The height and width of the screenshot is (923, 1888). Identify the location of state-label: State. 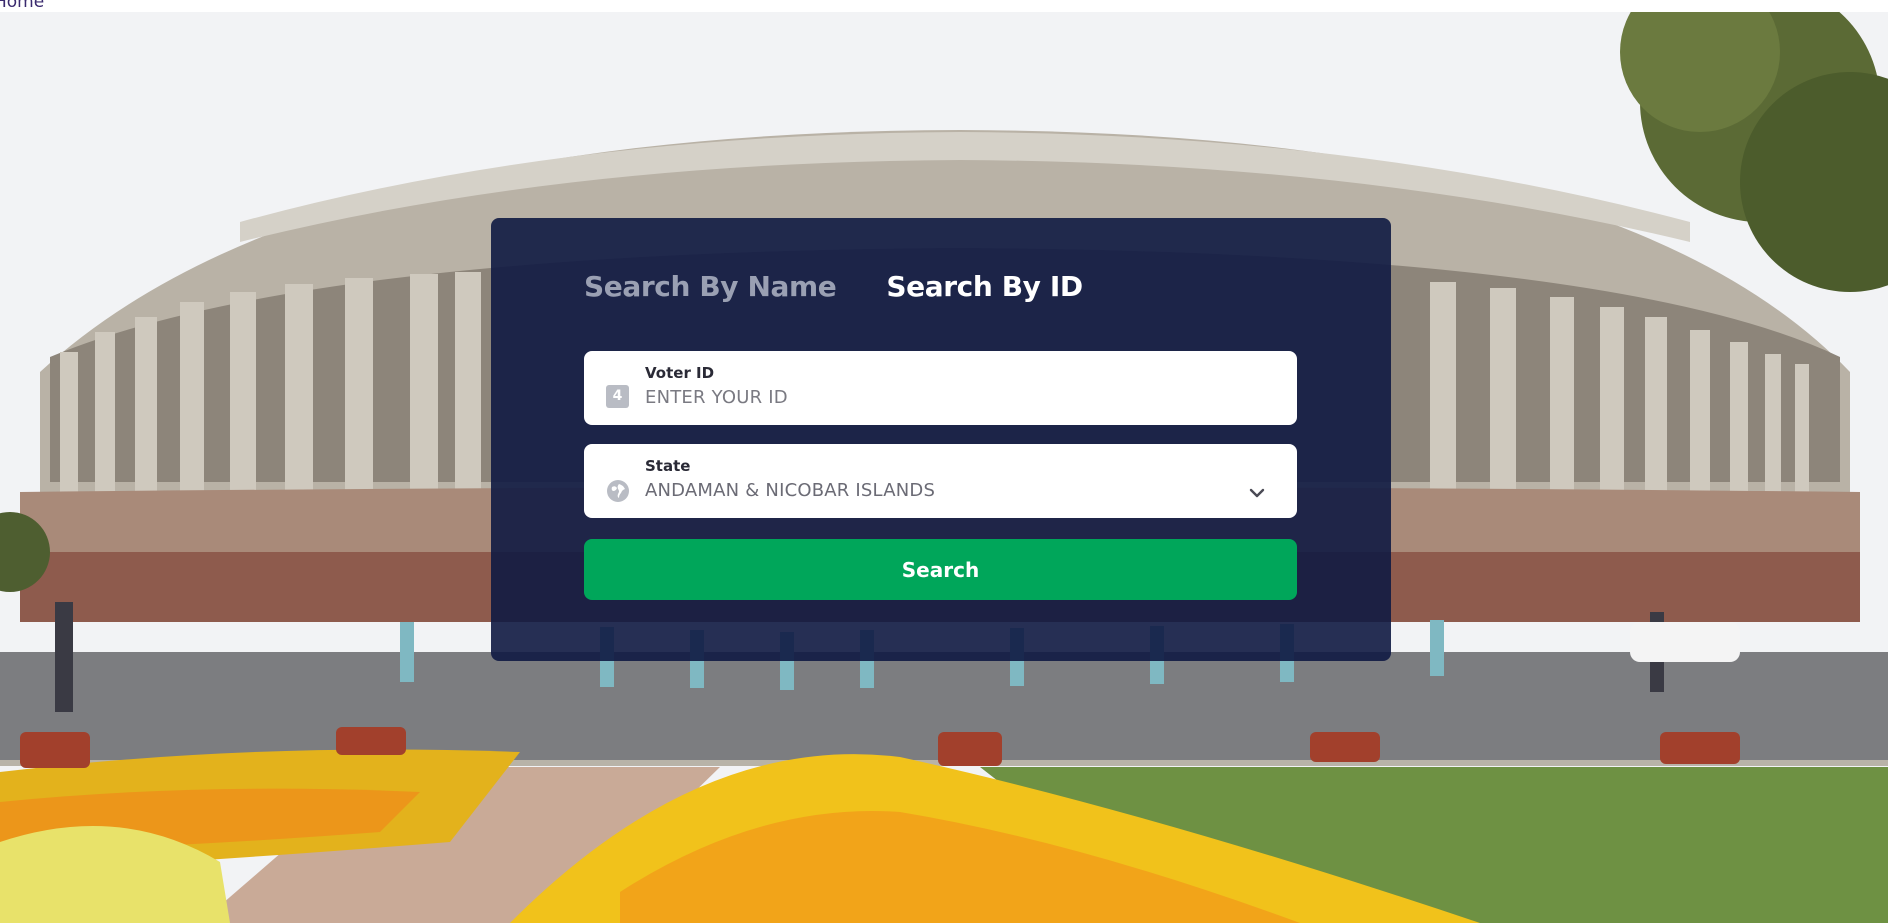
(668, 466).